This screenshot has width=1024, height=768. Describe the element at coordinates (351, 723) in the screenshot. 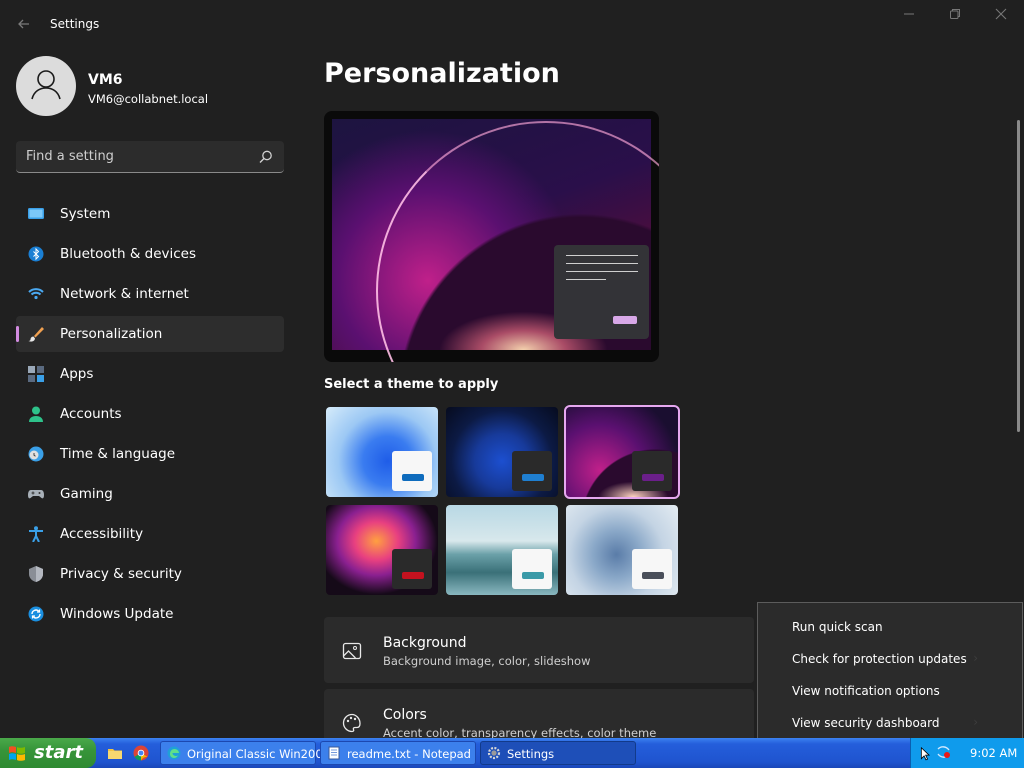

I see `palette-icon` at that location.